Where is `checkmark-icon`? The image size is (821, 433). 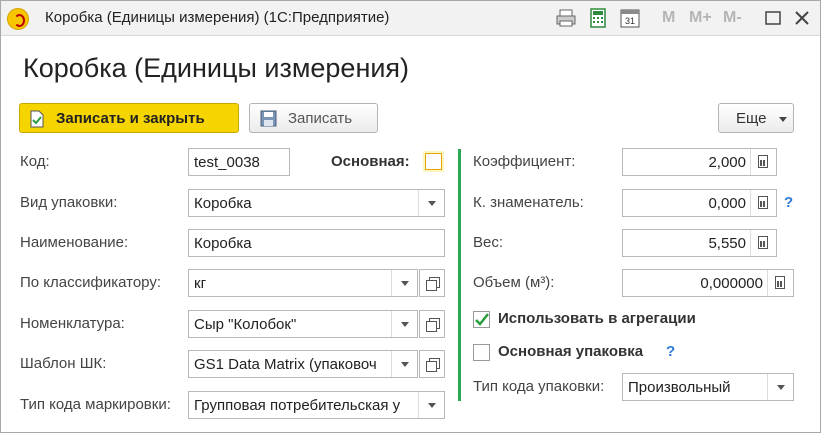
checkmark-icon is located at coordinates (482, 319).